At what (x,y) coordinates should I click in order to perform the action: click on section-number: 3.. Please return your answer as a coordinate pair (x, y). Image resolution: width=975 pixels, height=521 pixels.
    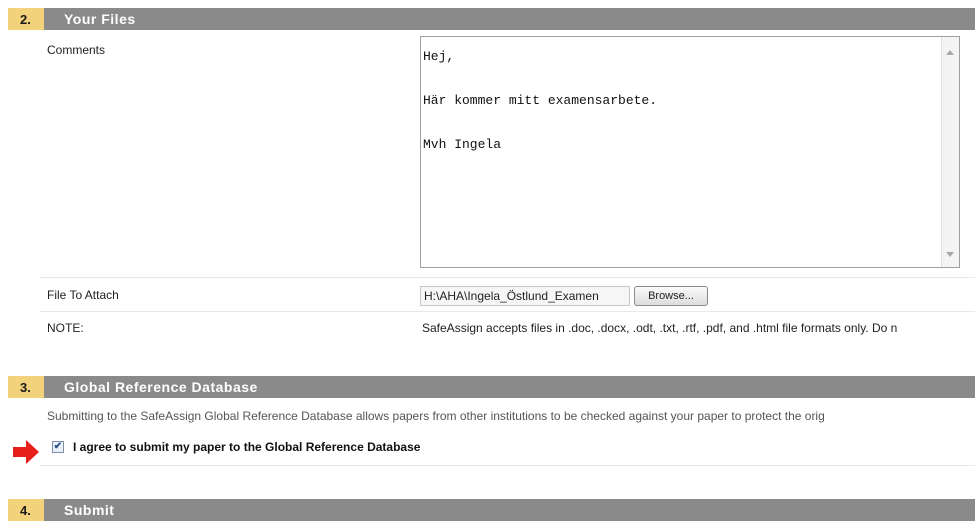
    Looking at the image, I should click on (26, 387).